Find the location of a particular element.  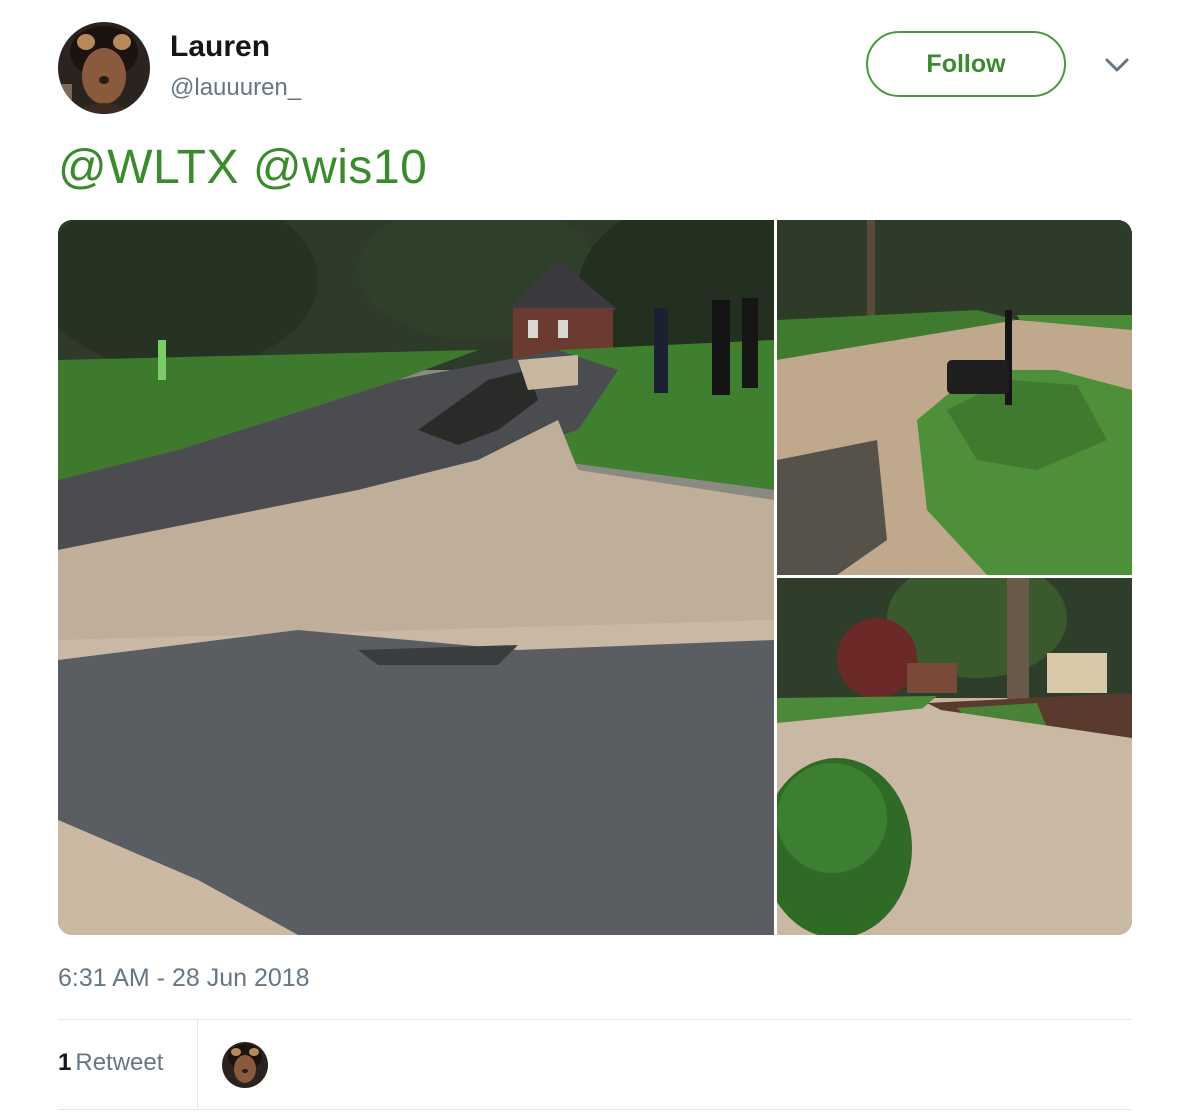

tweet-timestamp: 6:31 AM - 28 Jun 2018 is located at coordinates (184, 978).